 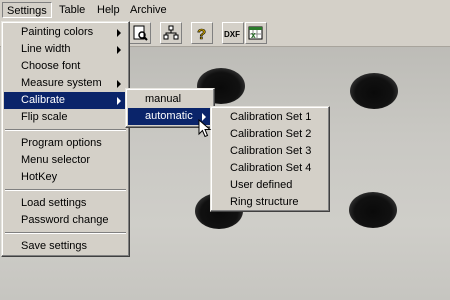 What do you see at coordinates (65, 66) in the screenshot?
I see `menu-item-choose-font: Choose font` at bounding box center [65, 66].